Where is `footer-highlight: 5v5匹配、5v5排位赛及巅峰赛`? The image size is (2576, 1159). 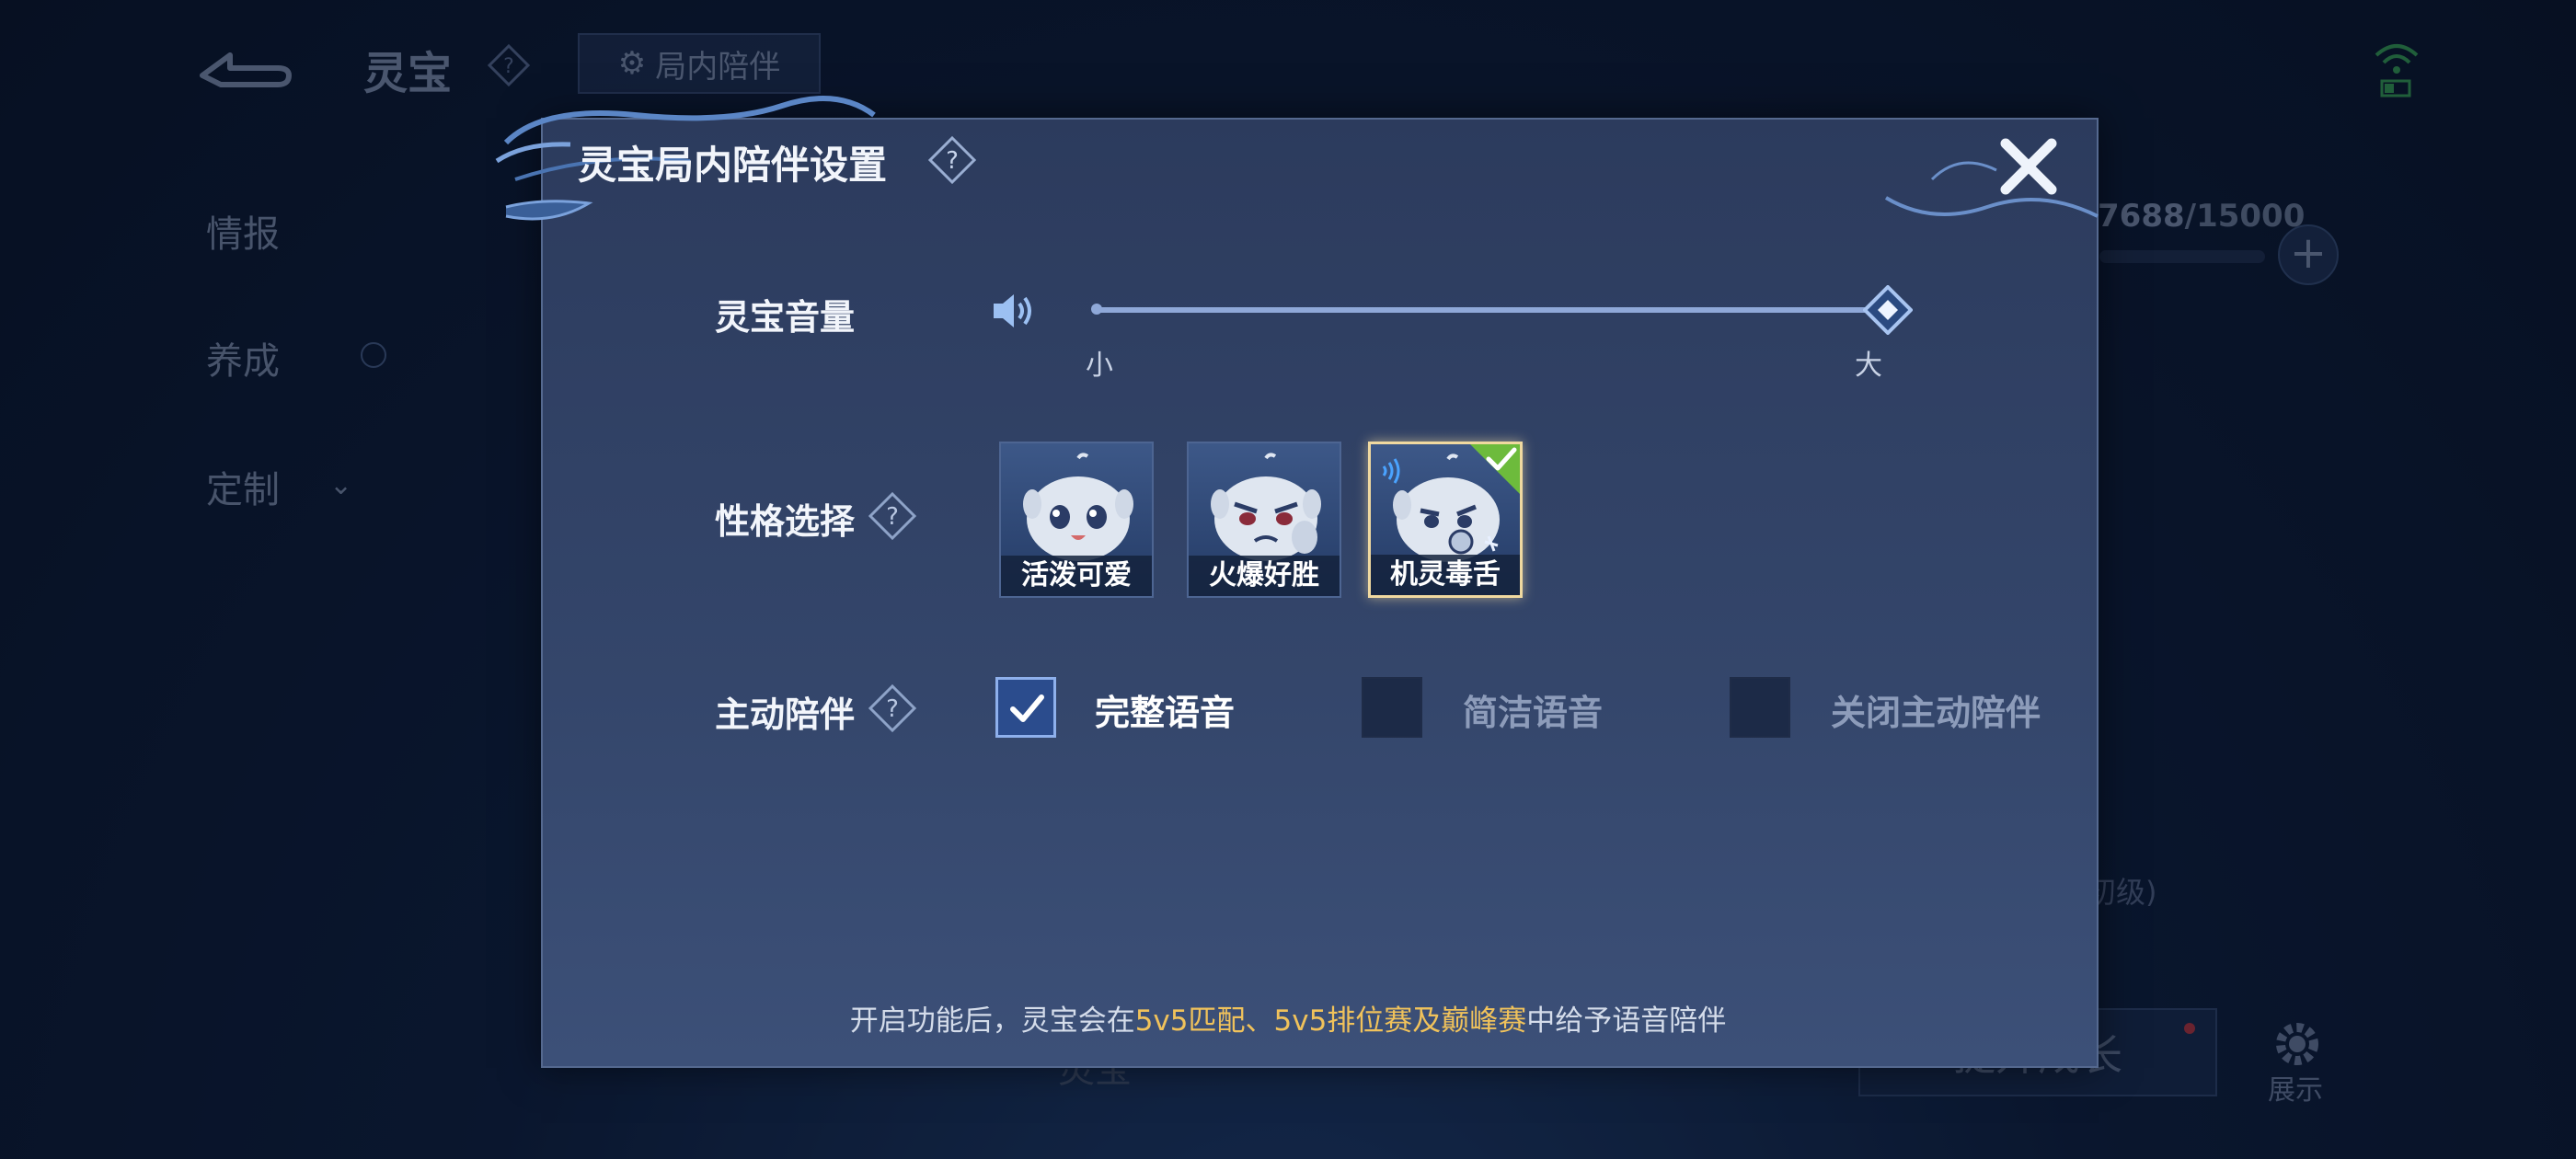 footer-highlight: 5v5匹配、5v5排位赛及巅峰赛 is located at coordinates (1330, 1021).